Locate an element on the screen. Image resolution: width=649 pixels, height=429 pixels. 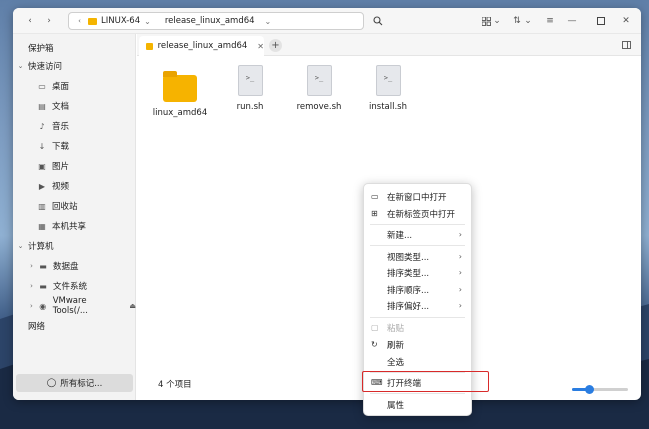
sidebar-item-label: 回收站 is located at coordinates (65, 207).